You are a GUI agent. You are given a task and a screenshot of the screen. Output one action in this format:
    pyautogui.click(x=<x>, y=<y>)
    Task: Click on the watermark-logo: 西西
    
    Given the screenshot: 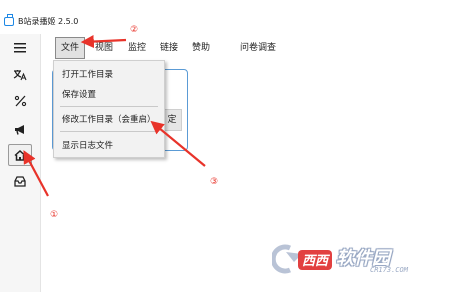 What is the action you would take?
    pyautogui.click(x=303, y=261)
    